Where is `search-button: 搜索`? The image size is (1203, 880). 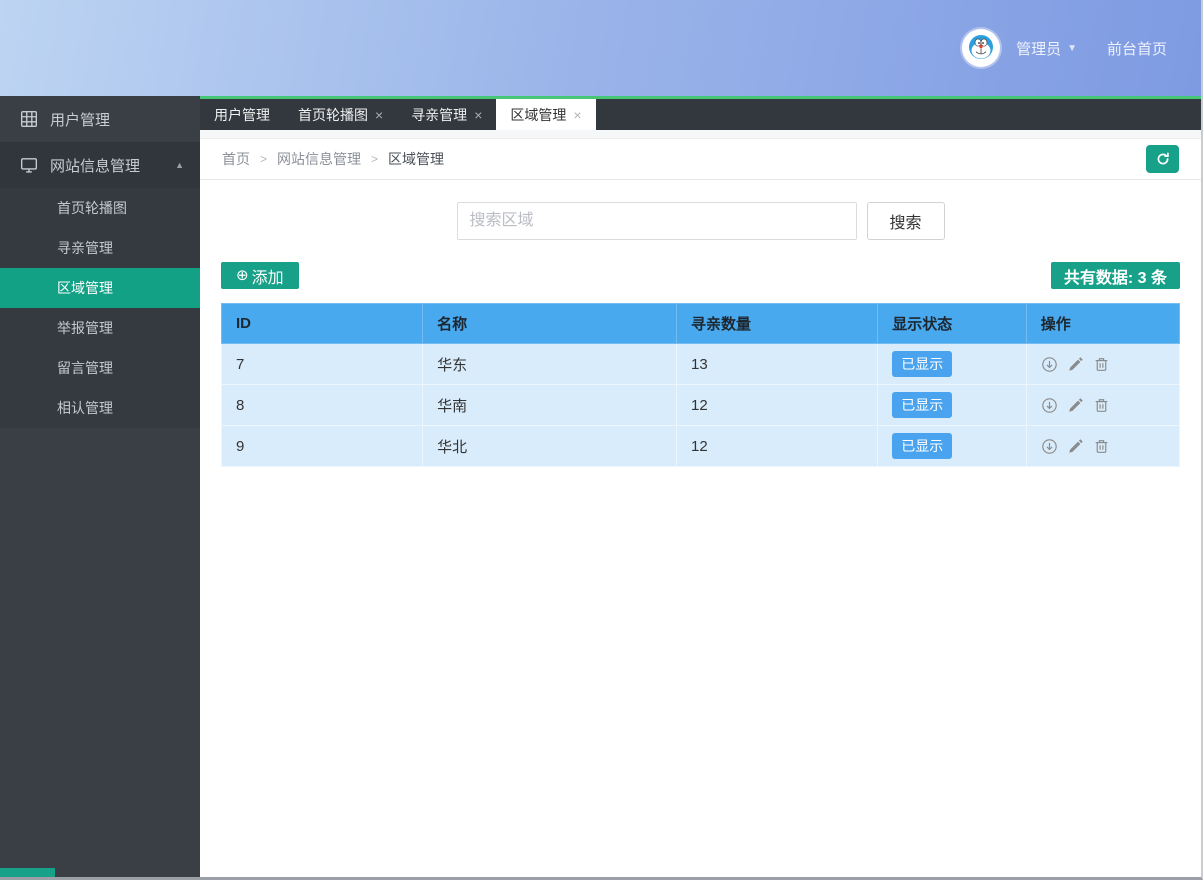 search-button: 搜索 is located at coordinates (905, 221).